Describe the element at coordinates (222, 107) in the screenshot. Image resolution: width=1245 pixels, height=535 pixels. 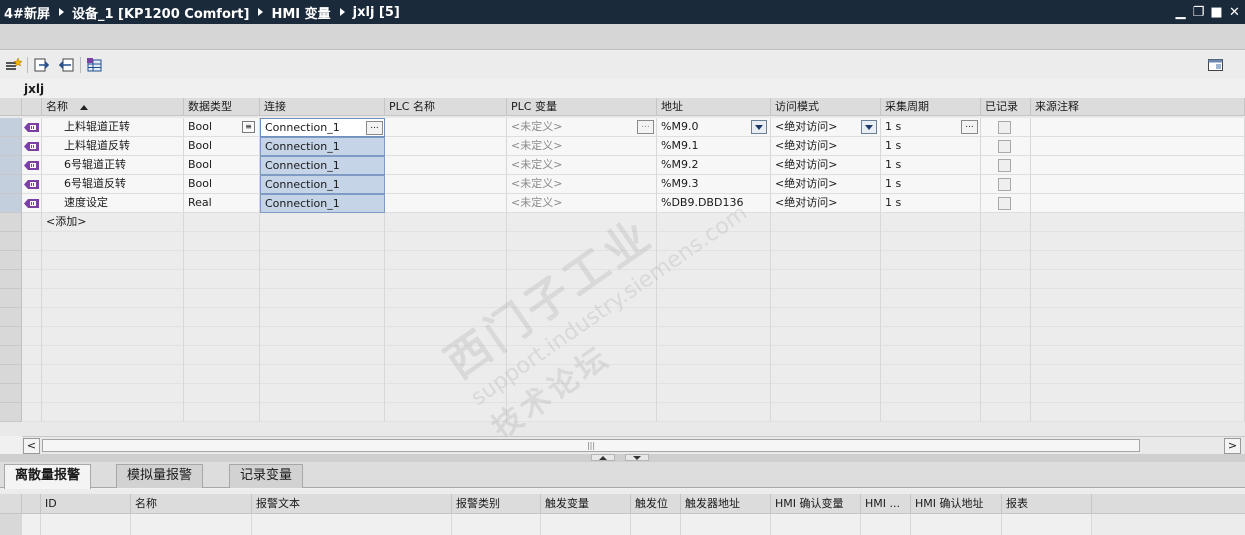
I see `column-header-data-type: 数据类型` at that location.